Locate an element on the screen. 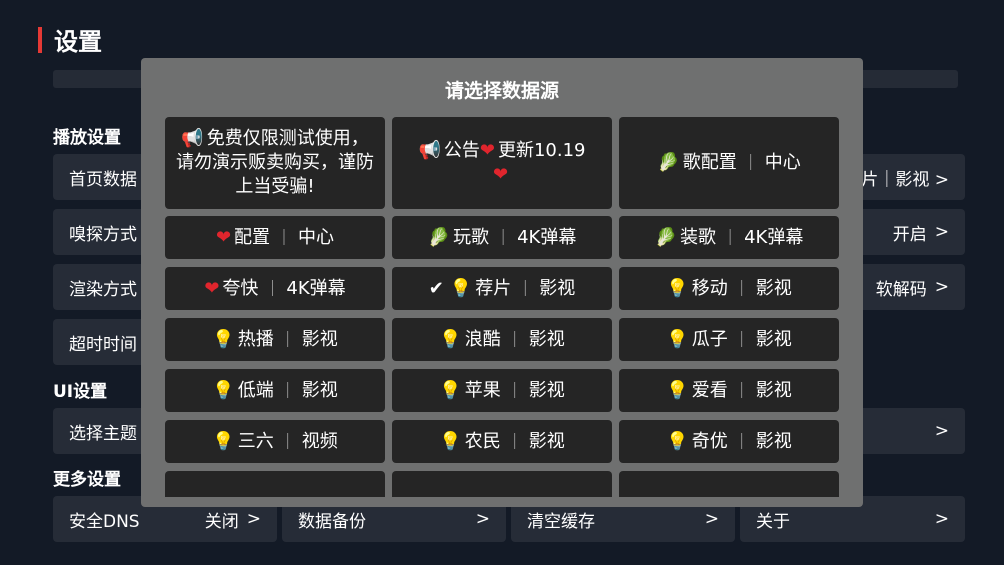 The width and height of the screenshot is (1004, 565). render-mode-label: 渲染方式 is located at coordinates (103, 289).